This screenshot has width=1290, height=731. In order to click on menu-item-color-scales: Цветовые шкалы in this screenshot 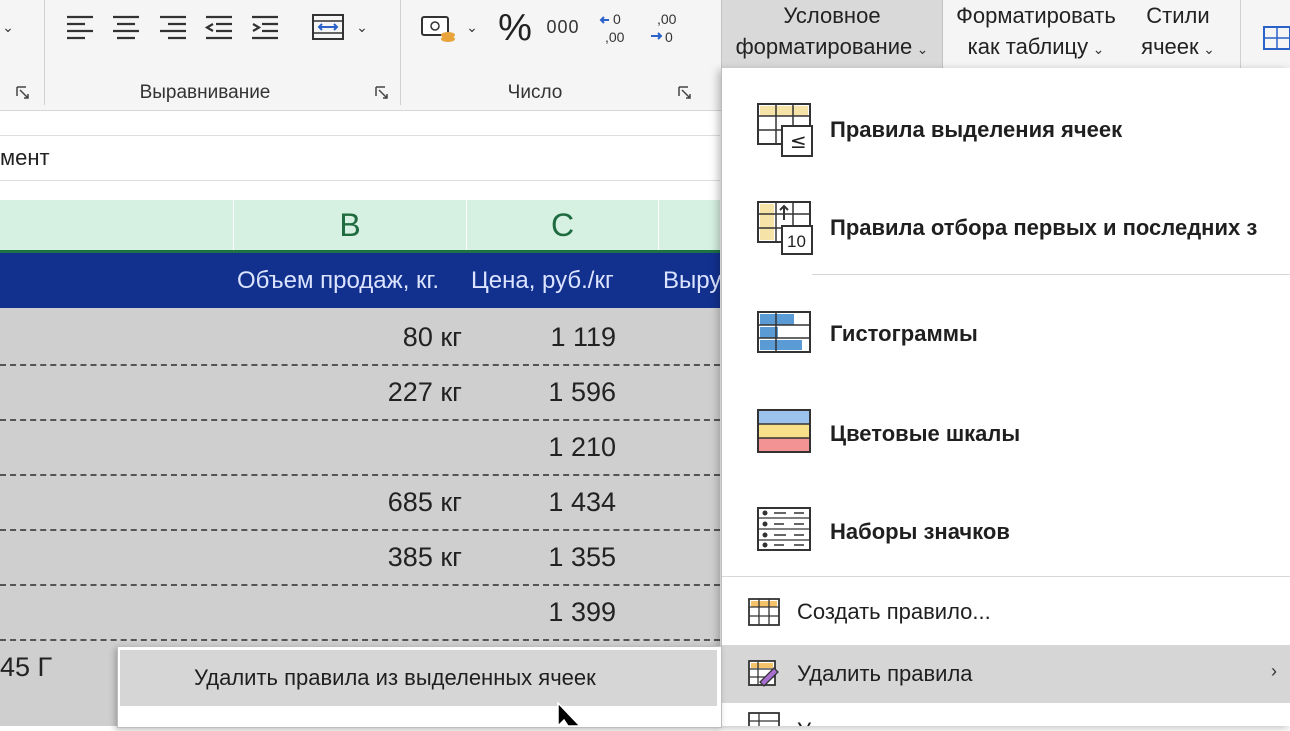, I will do `click(1006, 434)`.